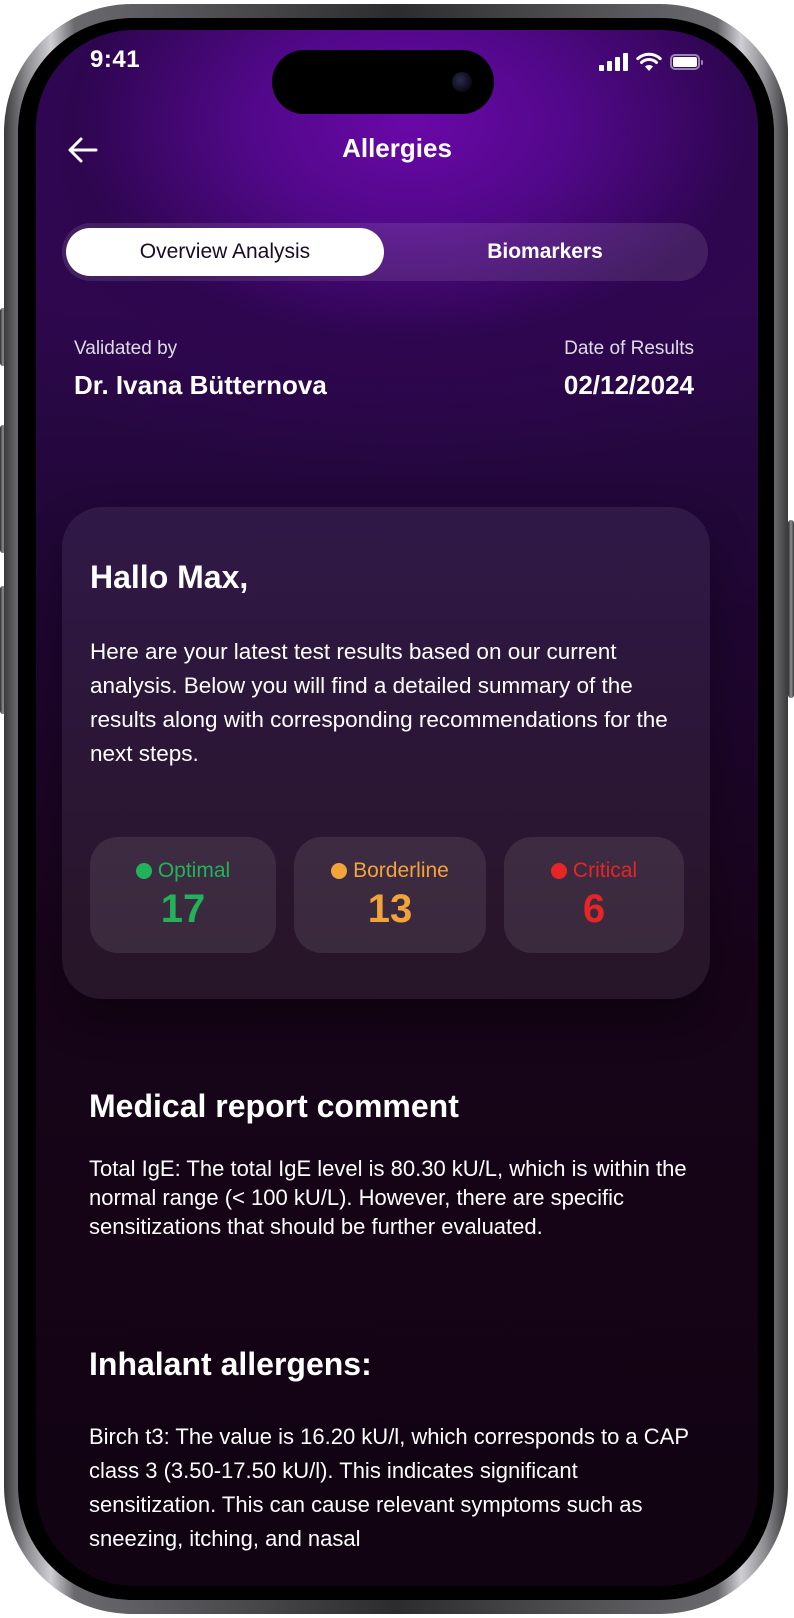 The image size is (794, 1618). What do you see at coordinates (200, 385) in the screenshot?
I see `validated-by-value: Dr. Ivana Bütternova` at bounding box center [200, 385].